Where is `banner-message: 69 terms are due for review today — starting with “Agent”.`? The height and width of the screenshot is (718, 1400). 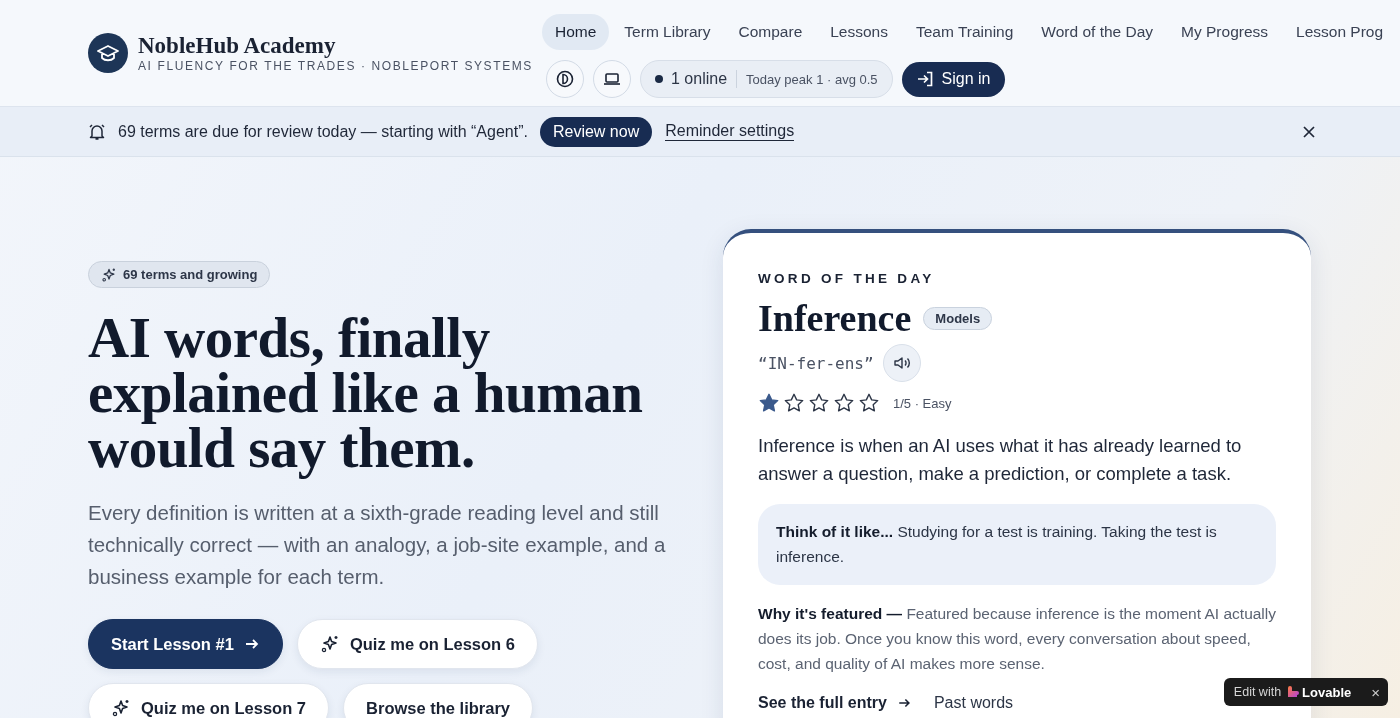 banner-message: 69 terms are due for review today — starting with “Agent”. is located at coordinates (323, 131).